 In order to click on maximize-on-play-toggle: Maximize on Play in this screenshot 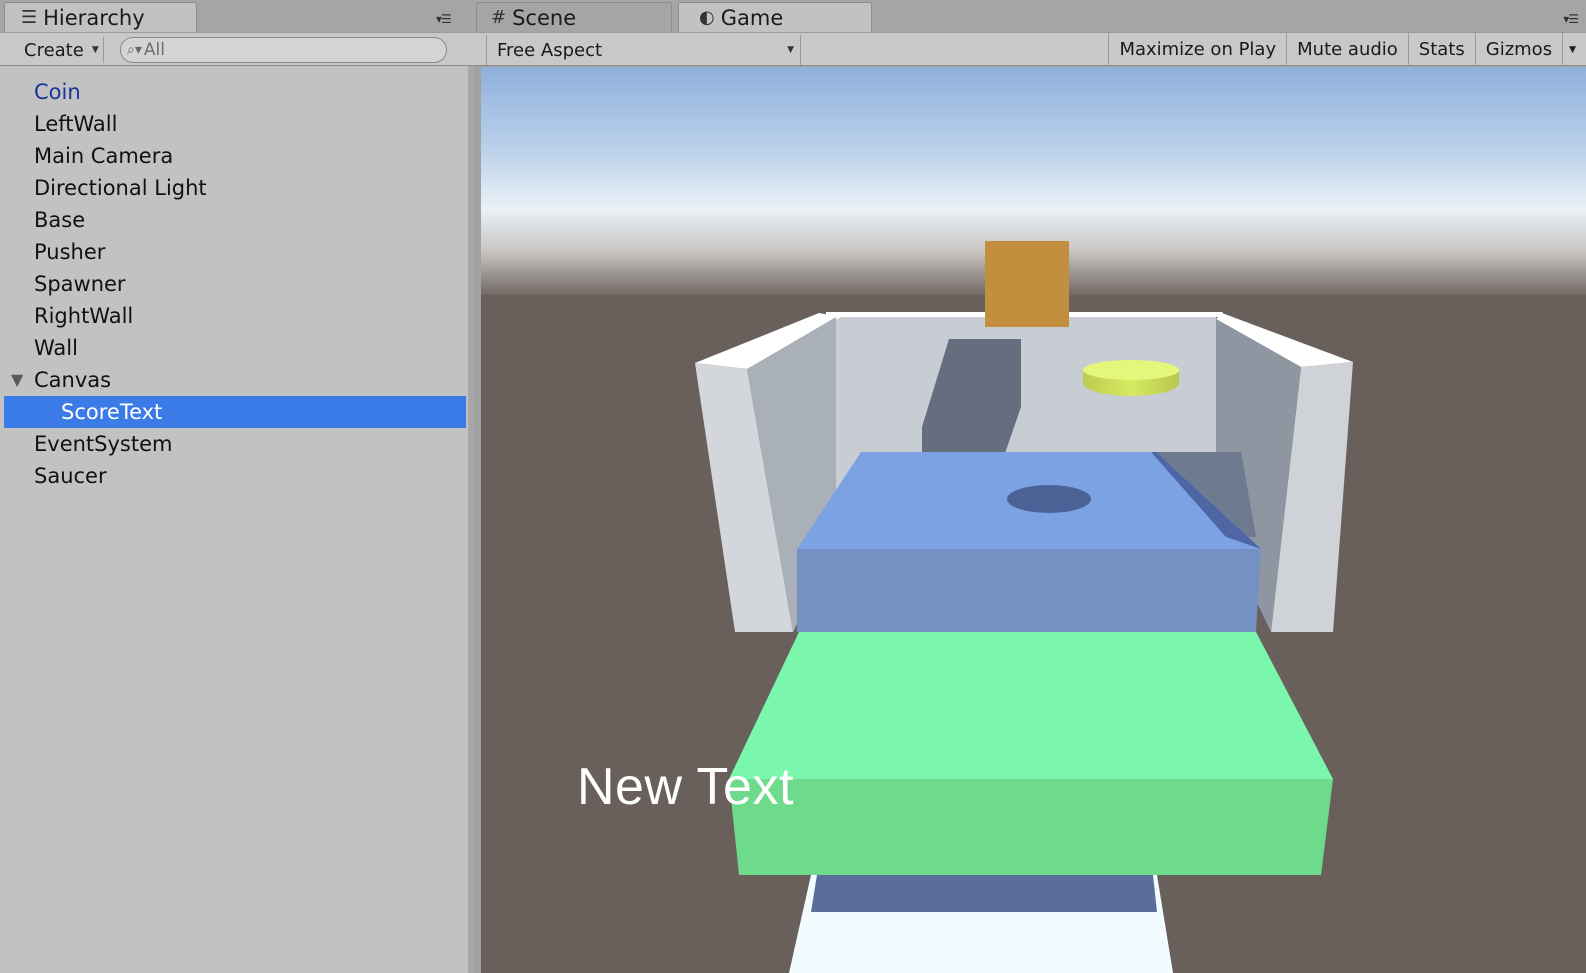, I will do `click(1197, 49)`.